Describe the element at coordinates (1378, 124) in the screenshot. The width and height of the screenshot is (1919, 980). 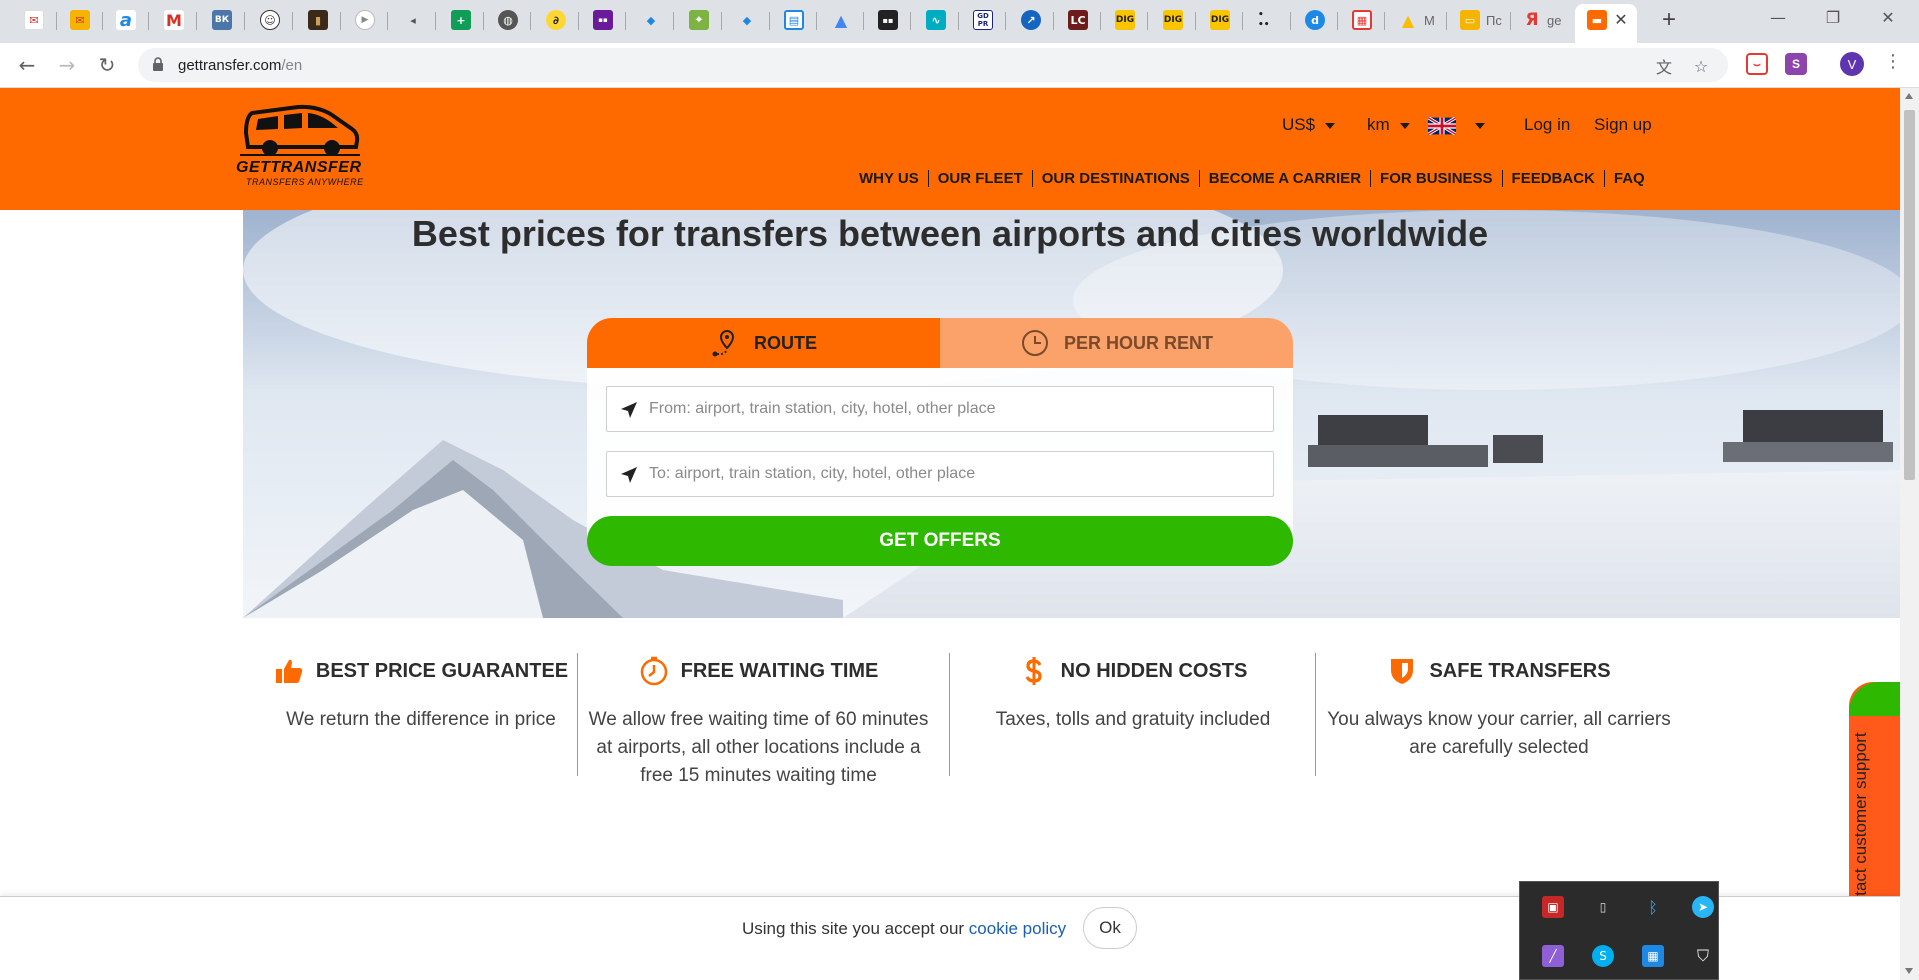
I see `units-label: km` at that location.